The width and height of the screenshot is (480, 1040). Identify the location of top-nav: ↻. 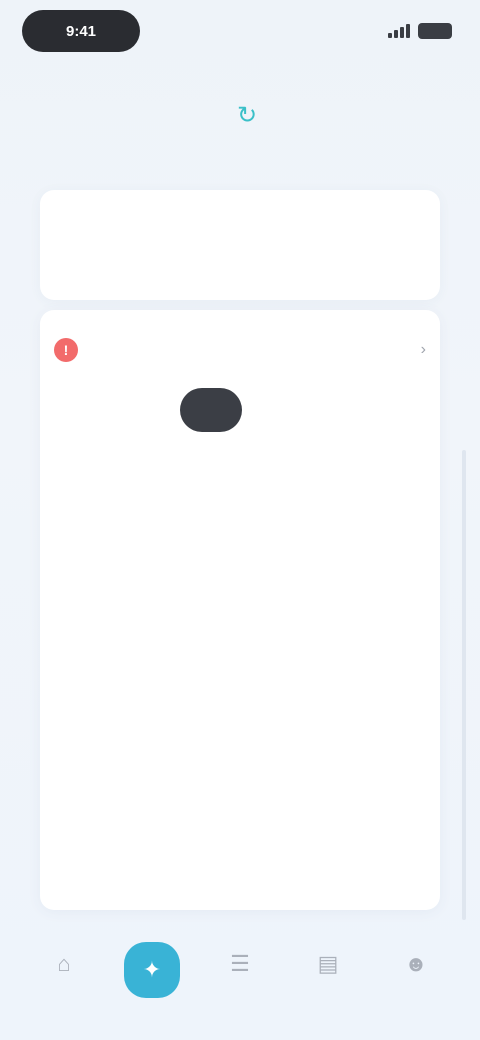
(240, 115).